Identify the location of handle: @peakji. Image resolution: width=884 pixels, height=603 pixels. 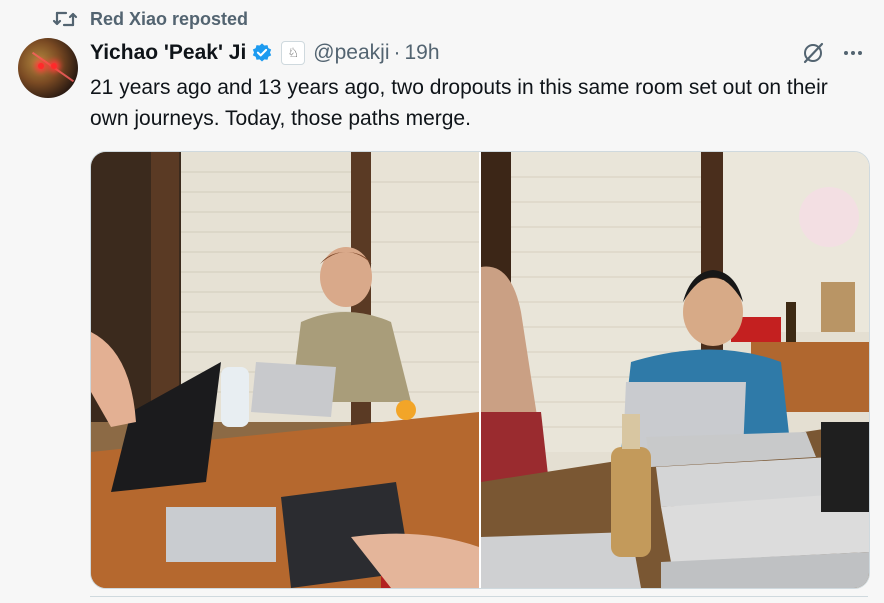
(351, 53).